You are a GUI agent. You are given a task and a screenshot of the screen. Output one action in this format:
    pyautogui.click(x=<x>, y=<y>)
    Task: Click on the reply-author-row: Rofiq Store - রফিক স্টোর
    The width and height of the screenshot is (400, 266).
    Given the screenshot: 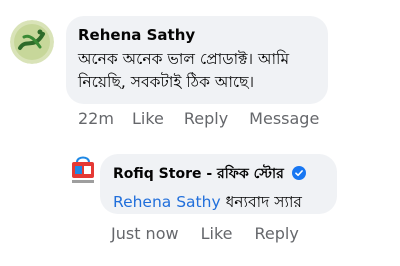 What is the action you would take?
    pyautogui.click(x=225, y=174)
    